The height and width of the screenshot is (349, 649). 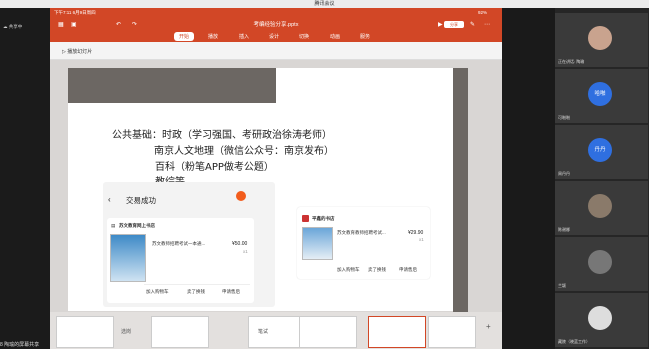 What do you see at coordinates (245, 251) in the screenshot?
I see `item-qty: x1` at bounding box center [245, 251].